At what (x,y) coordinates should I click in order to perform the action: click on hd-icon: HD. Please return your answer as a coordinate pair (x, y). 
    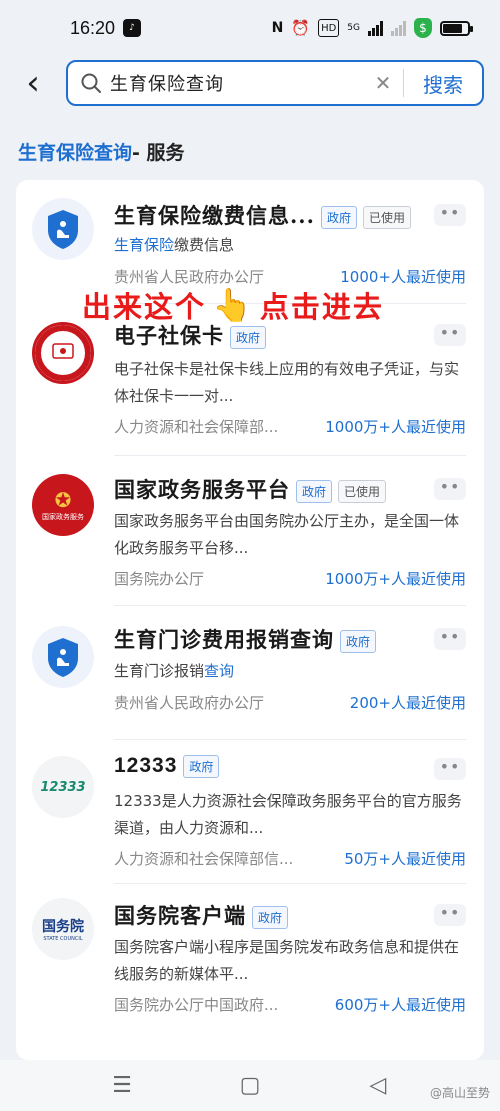
    Looking at the image, I should click on (329, 28).